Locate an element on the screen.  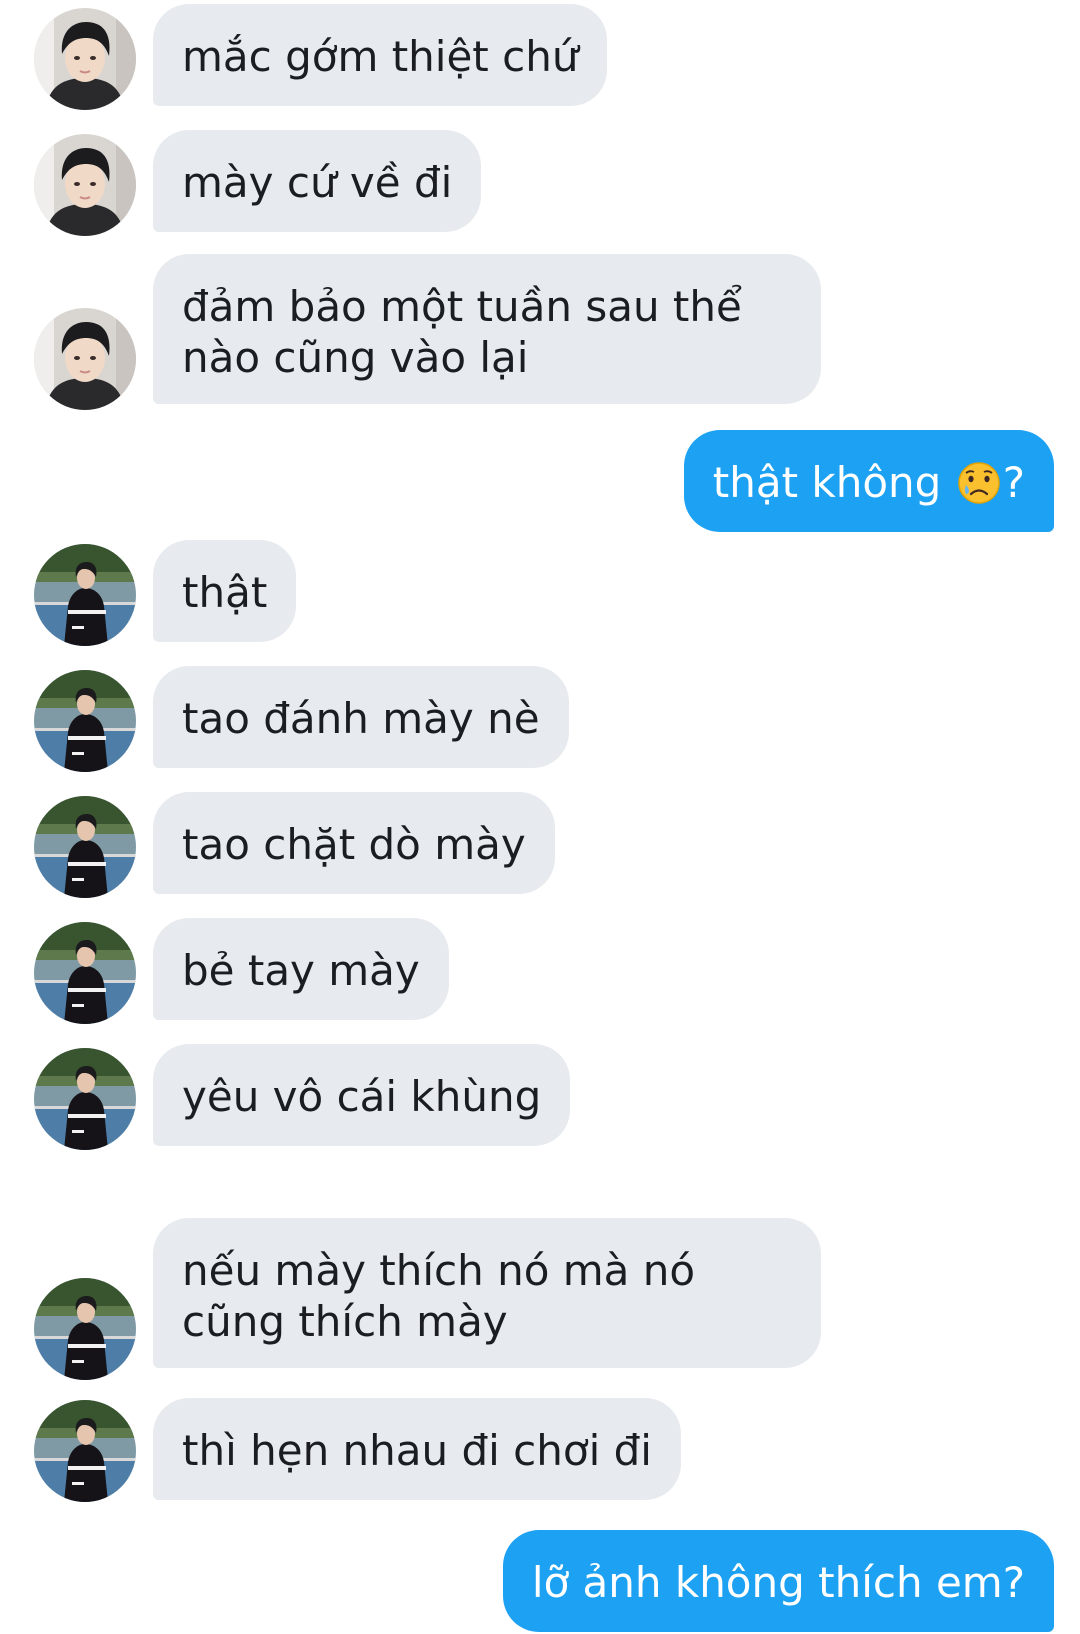
incoming-message-bubble: bẻ tay mày is located at coordinates (301, 969).